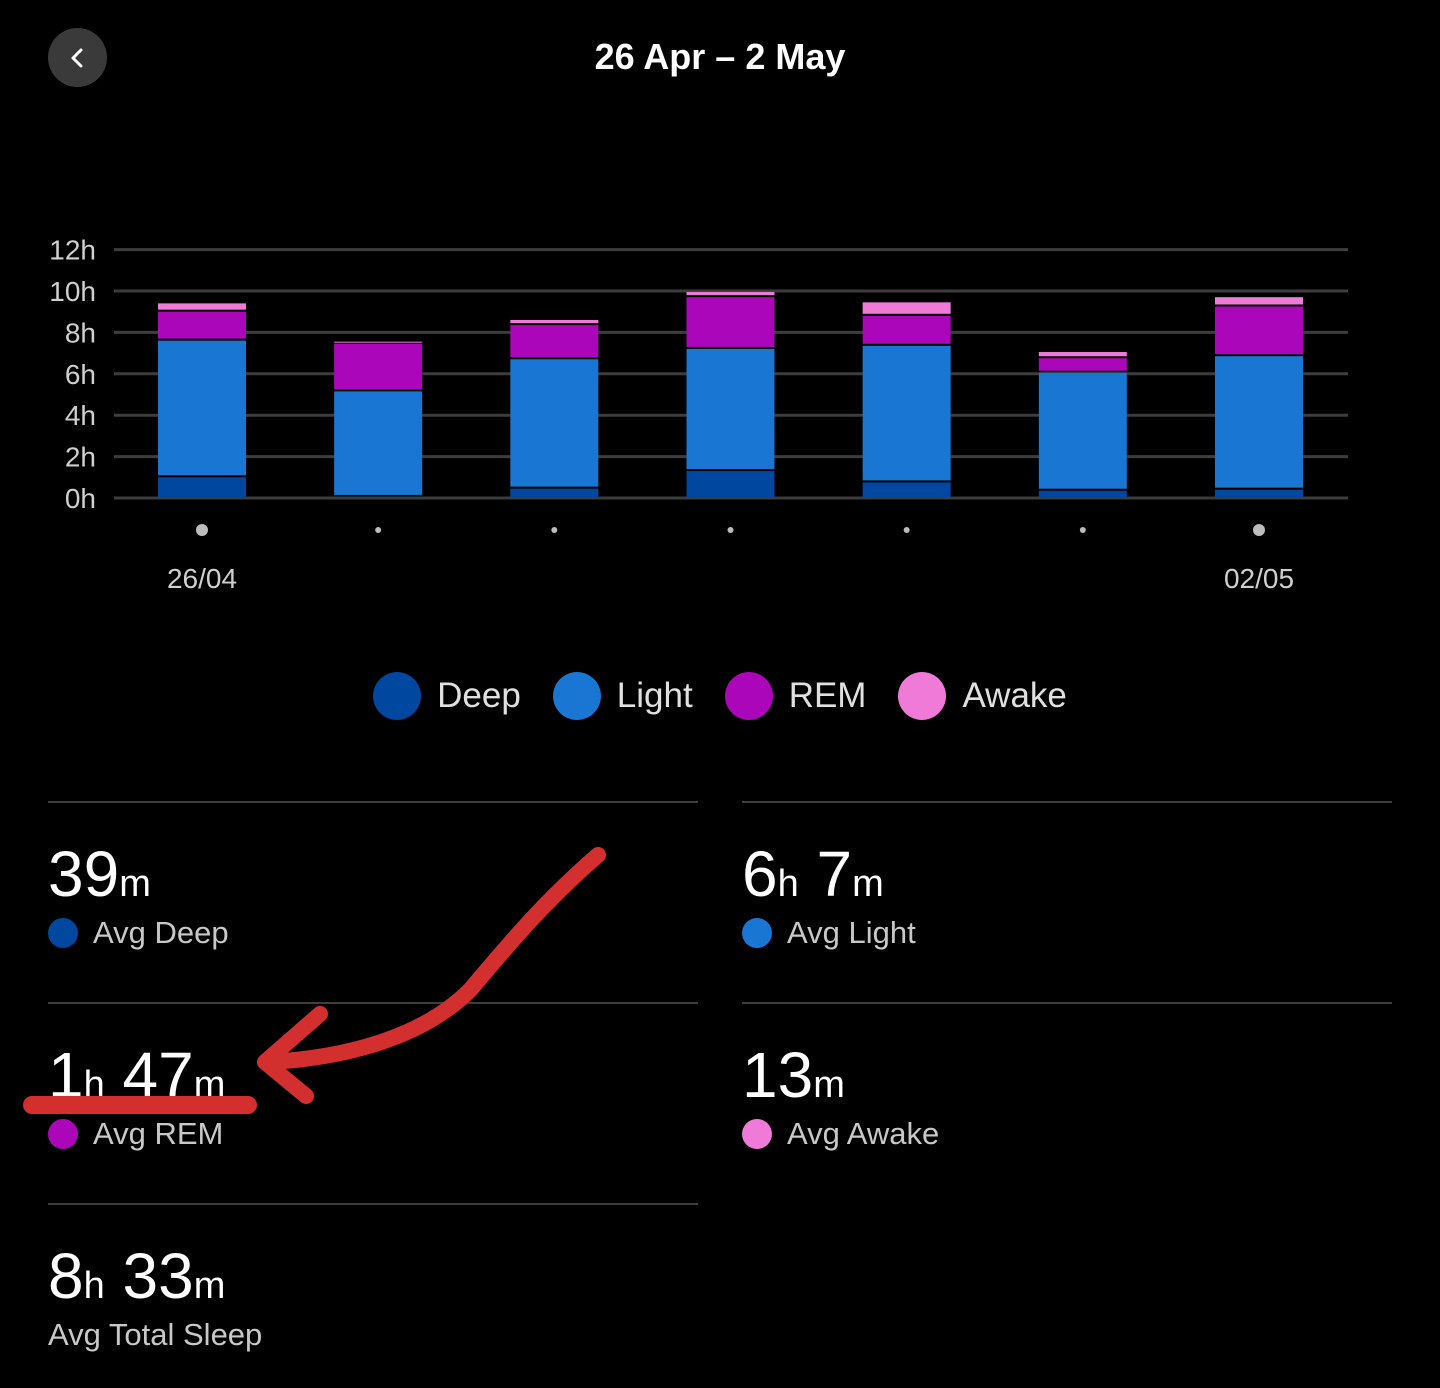 The width and height of the screenshot is (1440, 1388). Describe the element at coordinates (84, 874) in the screenshot. I see `stat-number: 39` at that location.